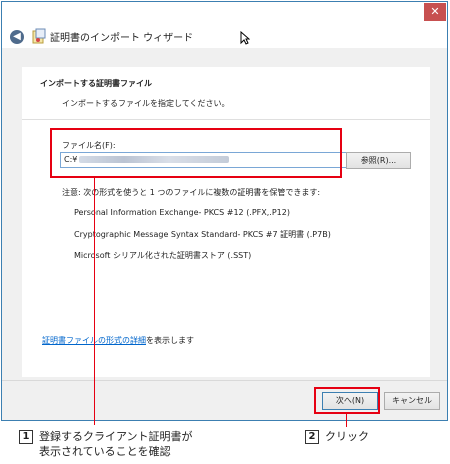  Describe the element at coordinates (94, 301) in the screenshot. I see `callout-1-leader` at that location.